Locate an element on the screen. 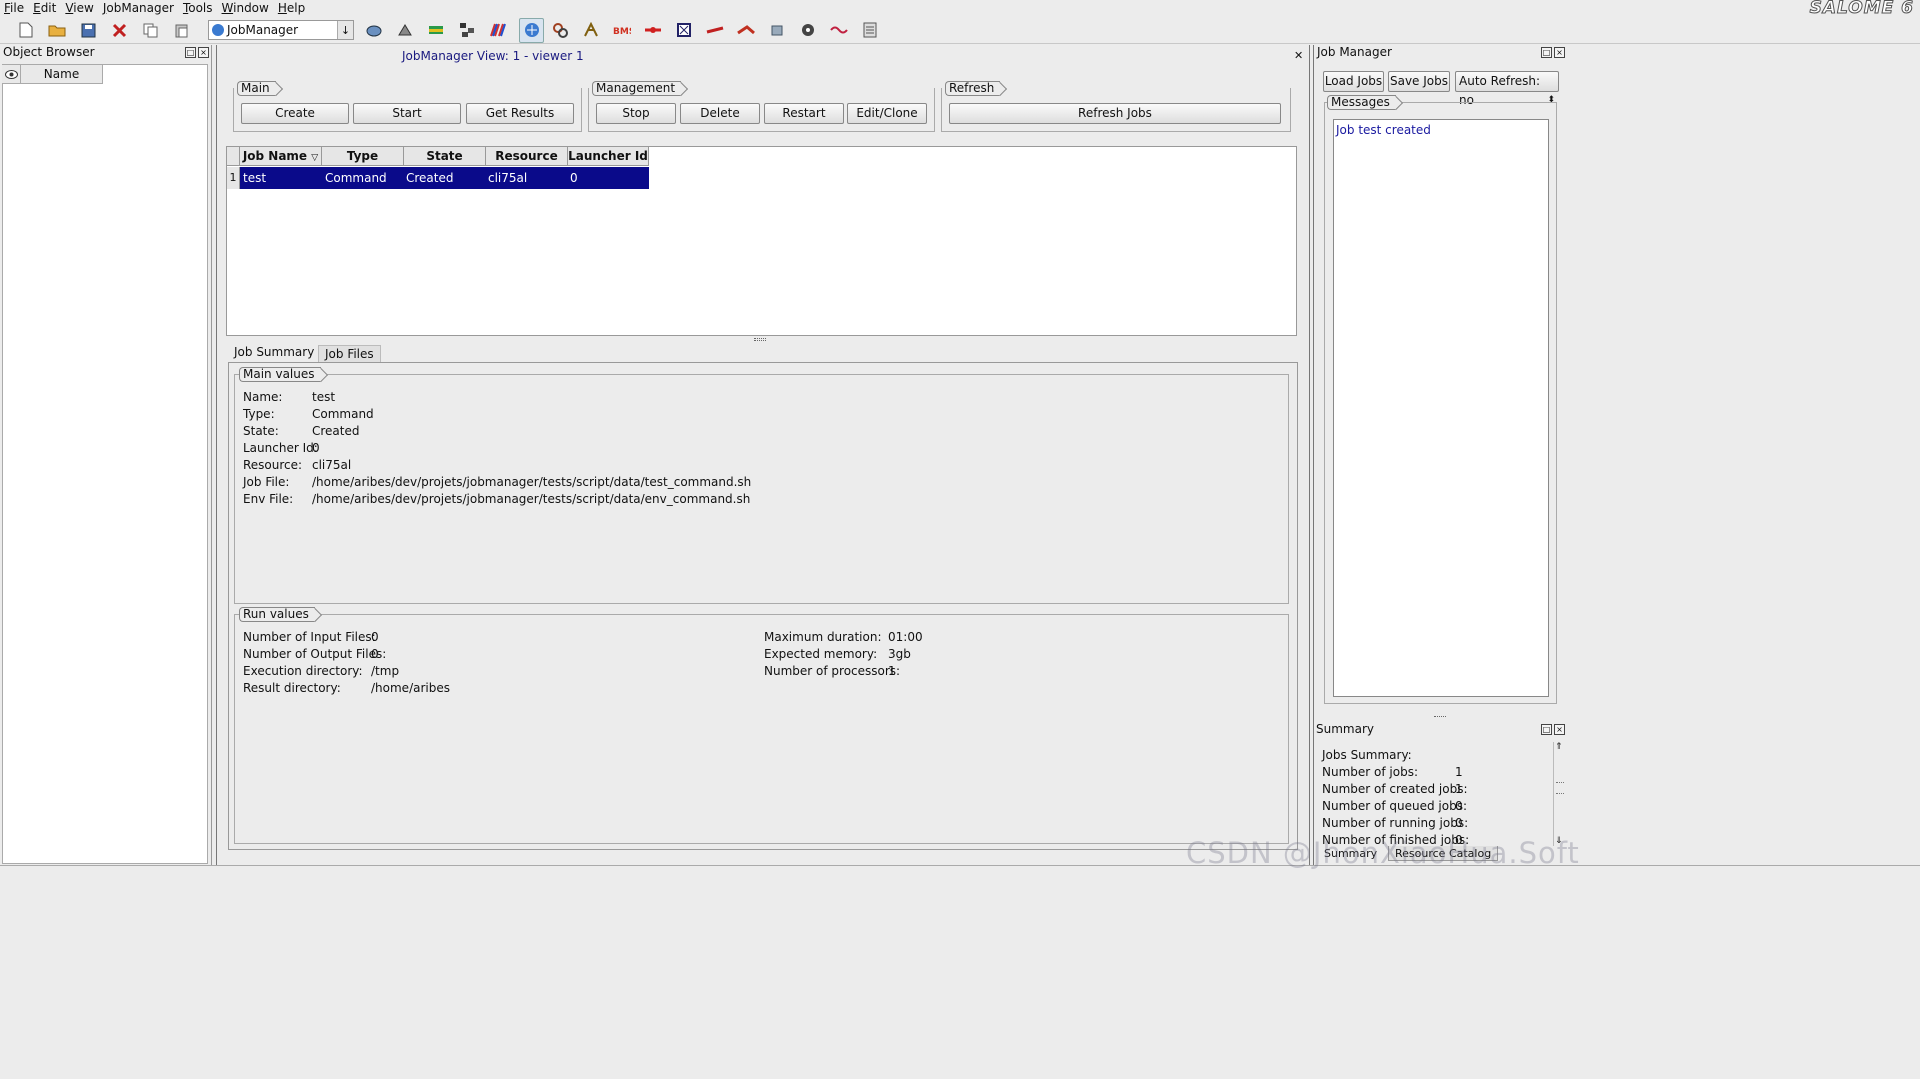  summary-title: Summary is located at coordinates (1345, 729).